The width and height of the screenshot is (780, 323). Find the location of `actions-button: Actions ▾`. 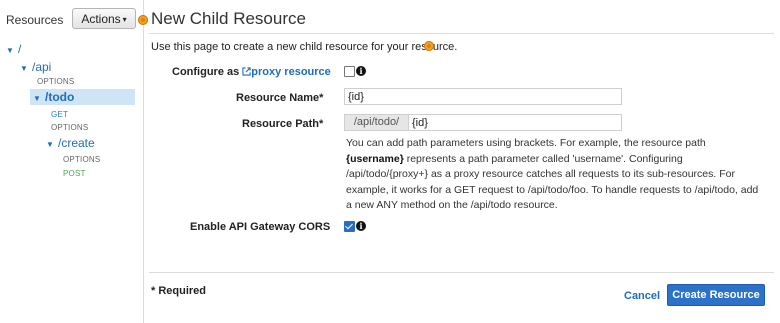

actions-button: Actions ▾ is located at coordinates (104, 18).